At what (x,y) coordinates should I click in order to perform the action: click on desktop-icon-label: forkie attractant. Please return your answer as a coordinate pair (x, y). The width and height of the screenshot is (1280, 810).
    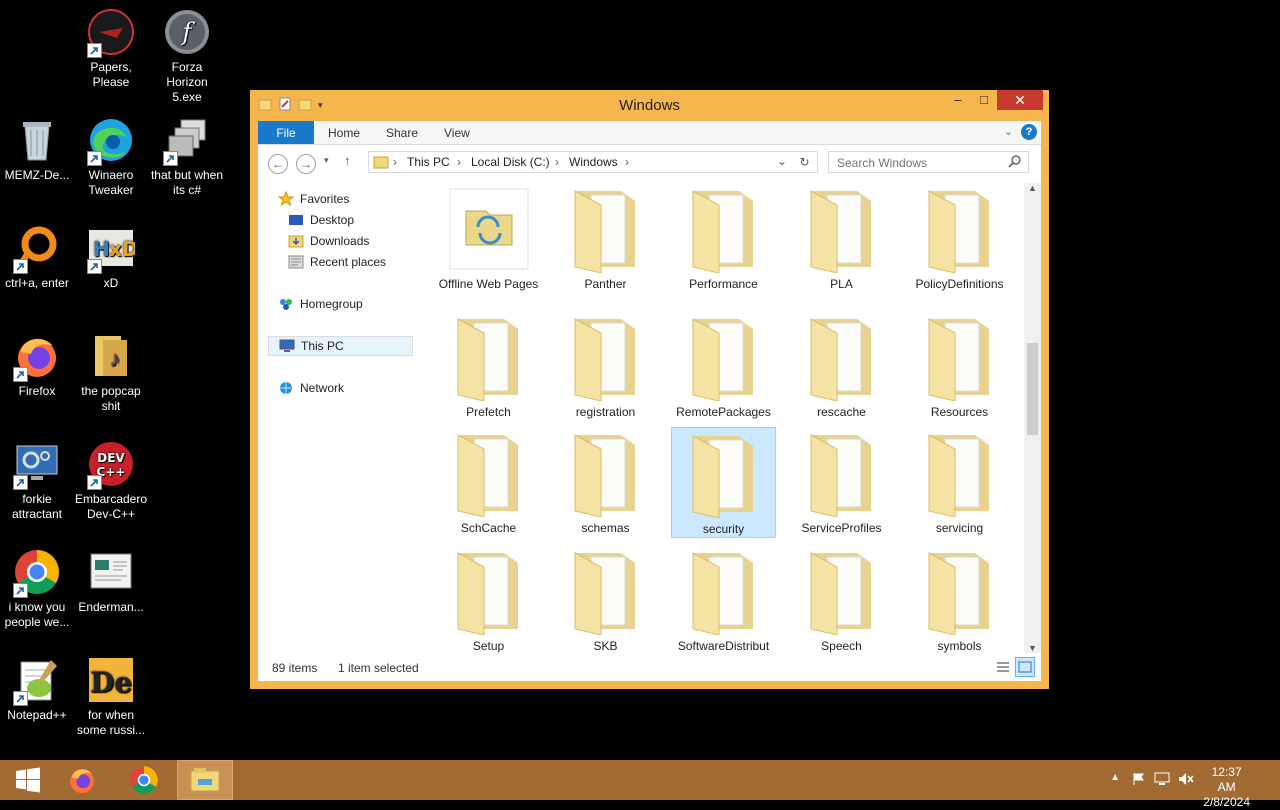
    Looking at the image, I should click on (37, 506).